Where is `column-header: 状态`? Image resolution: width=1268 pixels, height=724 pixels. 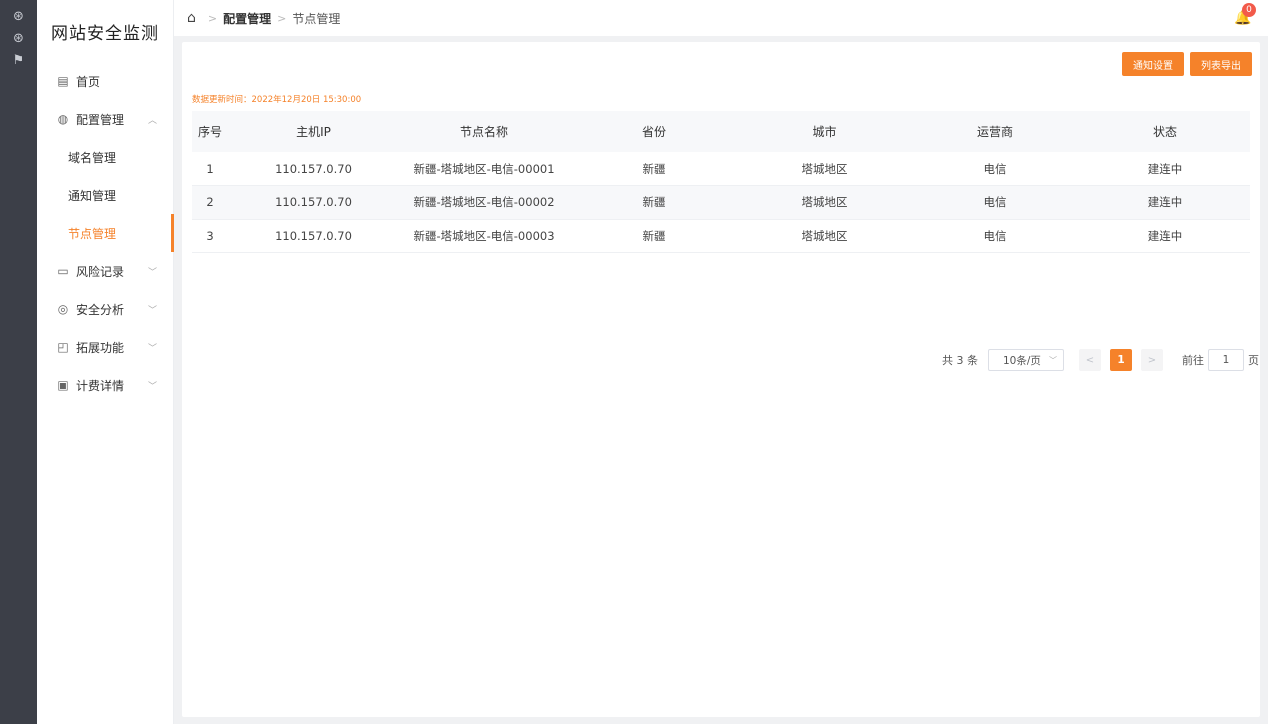
column-header: 状态 is located at coordinates (1165, 131).